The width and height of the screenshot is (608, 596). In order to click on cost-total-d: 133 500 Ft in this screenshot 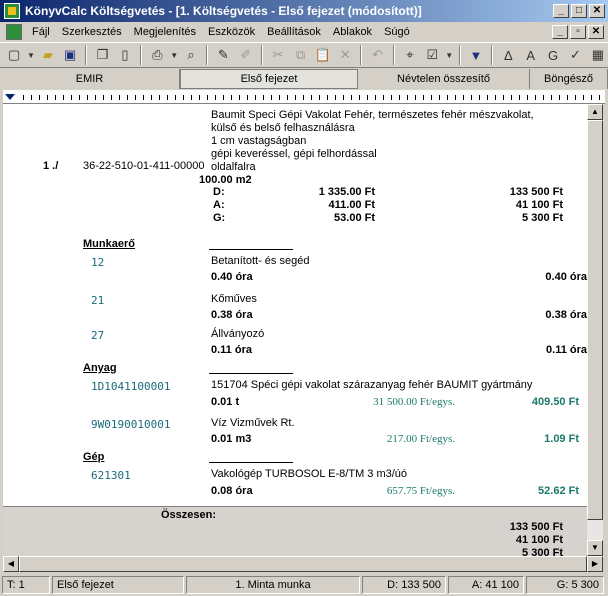, I will do `click(536, 192)`.